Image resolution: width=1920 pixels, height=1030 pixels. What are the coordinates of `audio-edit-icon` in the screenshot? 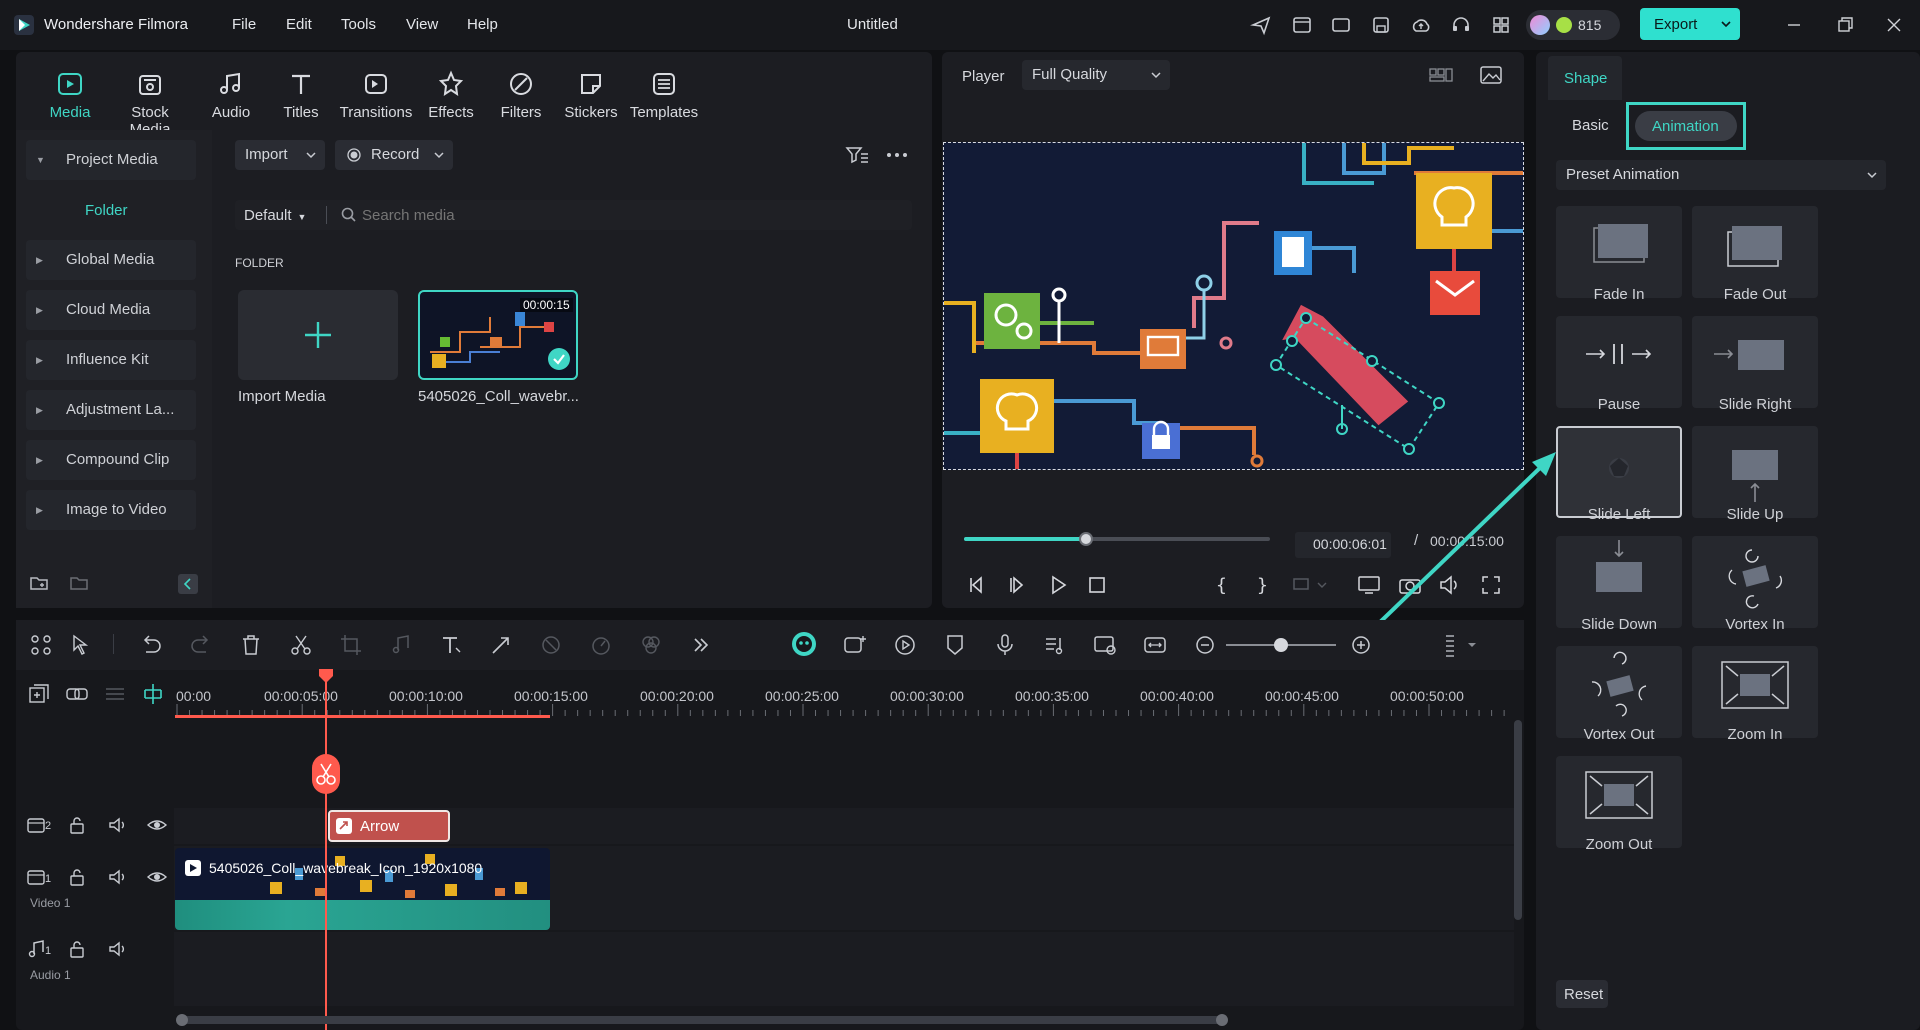 It's located at (401, 645).